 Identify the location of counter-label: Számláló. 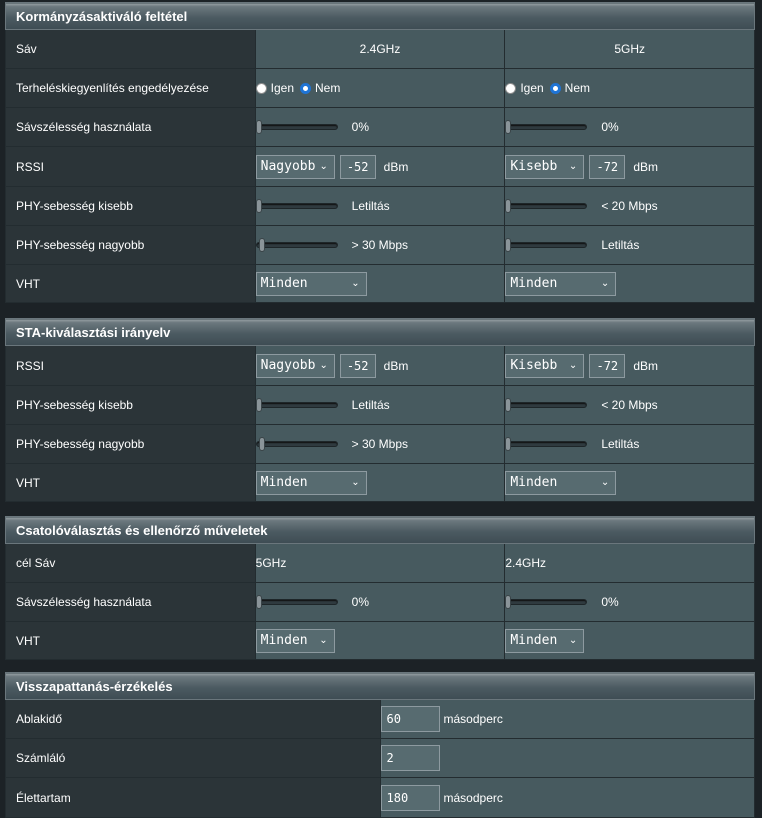
(193, 758).